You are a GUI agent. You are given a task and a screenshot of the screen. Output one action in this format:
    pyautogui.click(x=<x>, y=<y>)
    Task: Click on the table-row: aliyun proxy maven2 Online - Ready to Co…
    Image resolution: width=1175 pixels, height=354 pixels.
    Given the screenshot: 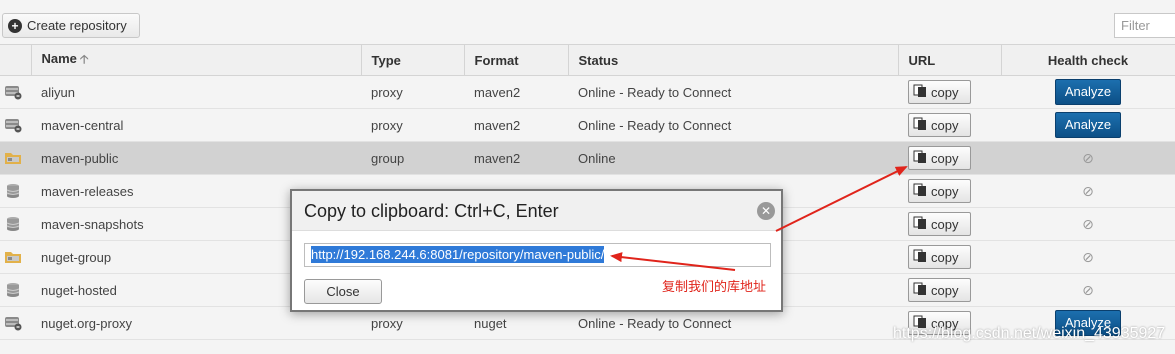 What is the action you would take?
    pyautogui.click(x=587, y=92)
    